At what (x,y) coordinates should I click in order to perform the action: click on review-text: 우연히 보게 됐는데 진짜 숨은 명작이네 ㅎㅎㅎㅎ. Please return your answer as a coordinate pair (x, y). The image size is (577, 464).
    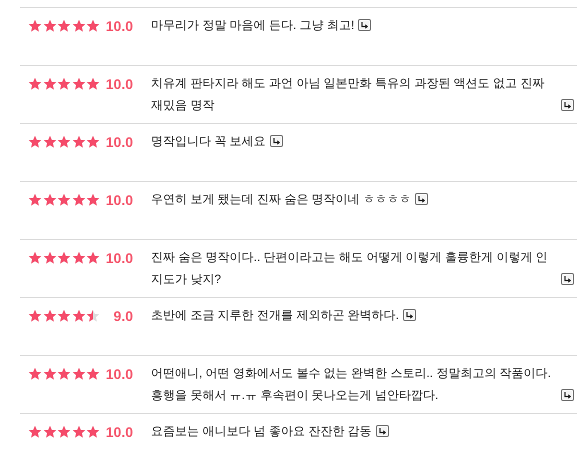
    Looking at the image, I should click on (281, 199).